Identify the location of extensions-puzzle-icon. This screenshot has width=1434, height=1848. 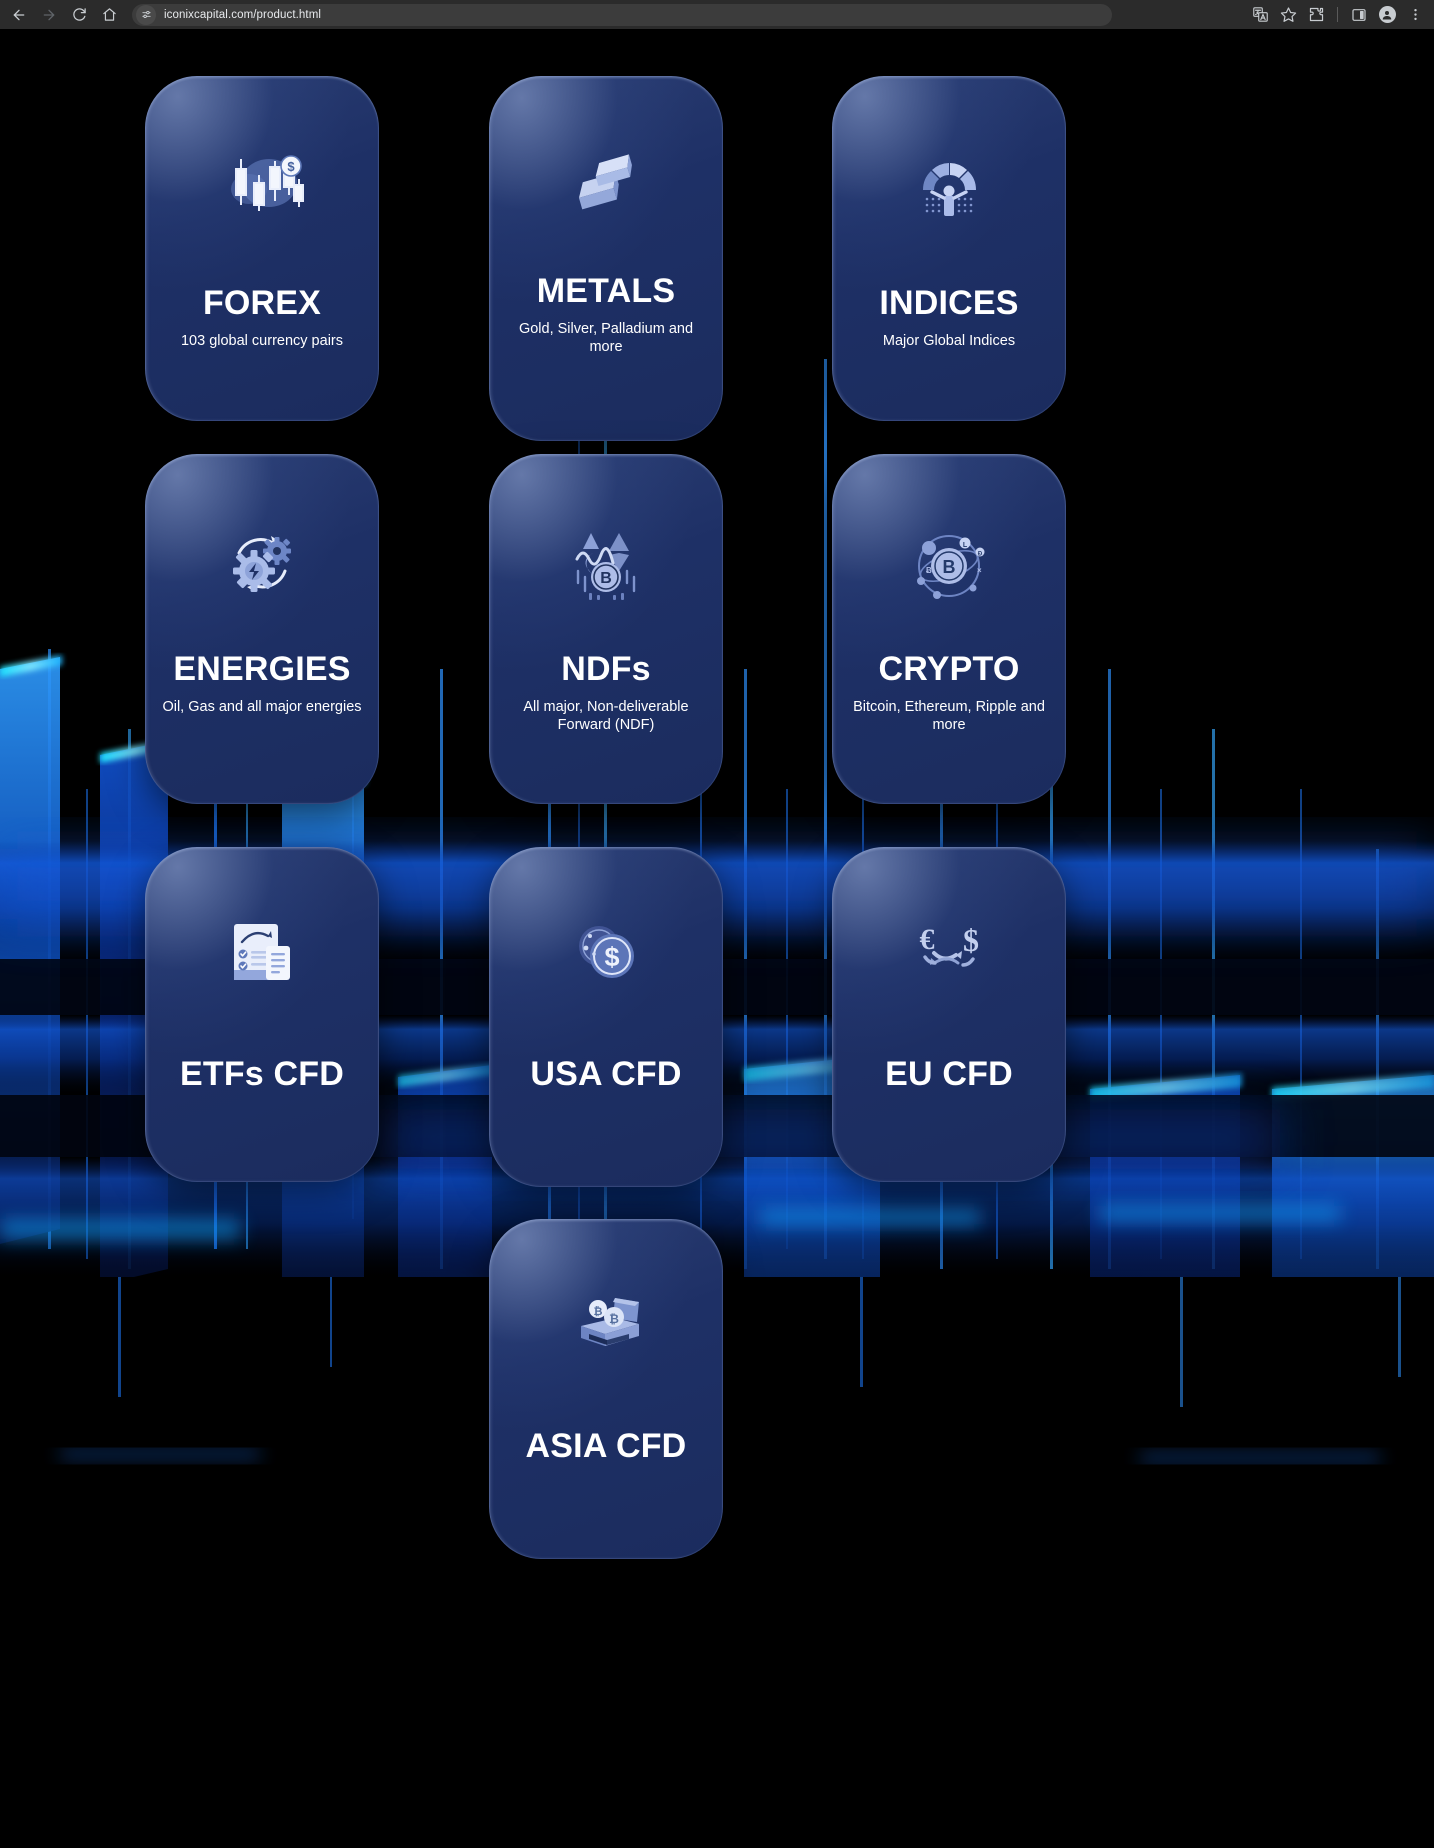
(1316, 15).